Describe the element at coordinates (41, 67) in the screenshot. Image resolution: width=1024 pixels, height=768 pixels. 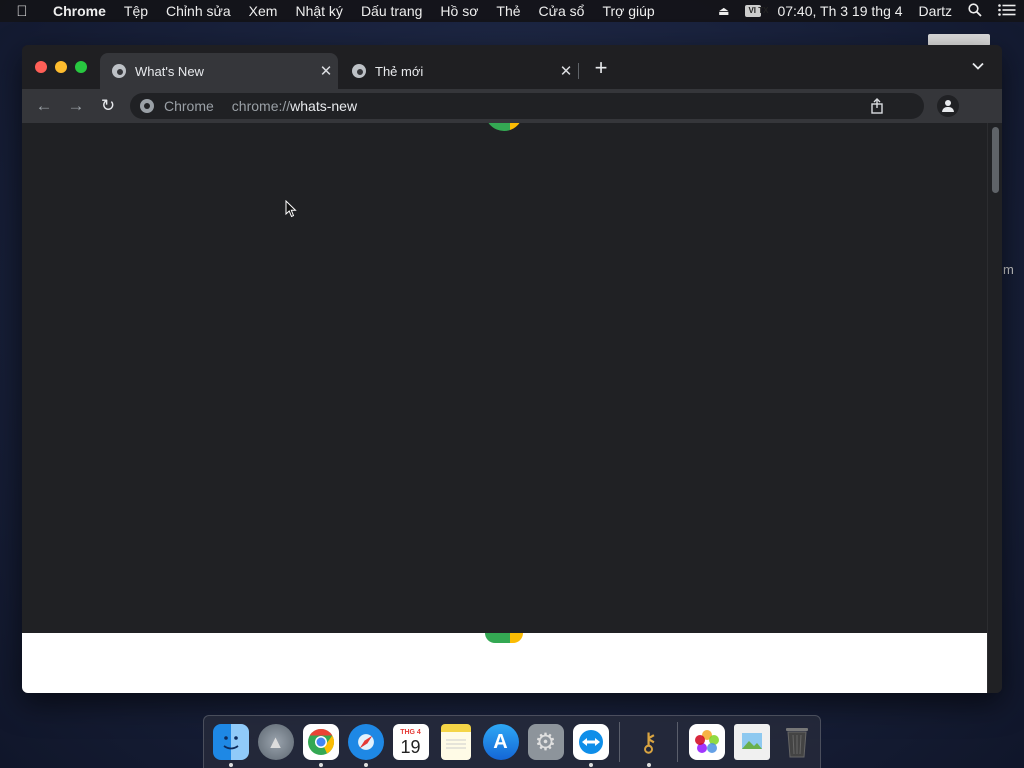
I see `close-window-button` at that location.